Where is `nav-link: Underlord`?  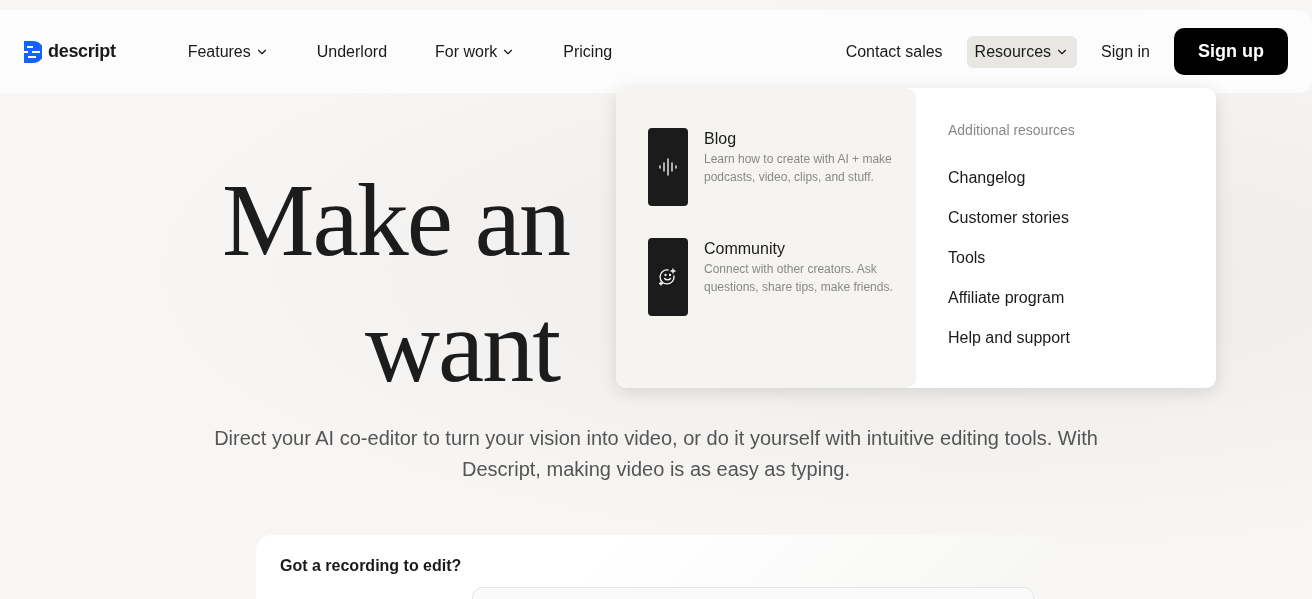
nav-link: Underlord is located at coordinates (352, 51).